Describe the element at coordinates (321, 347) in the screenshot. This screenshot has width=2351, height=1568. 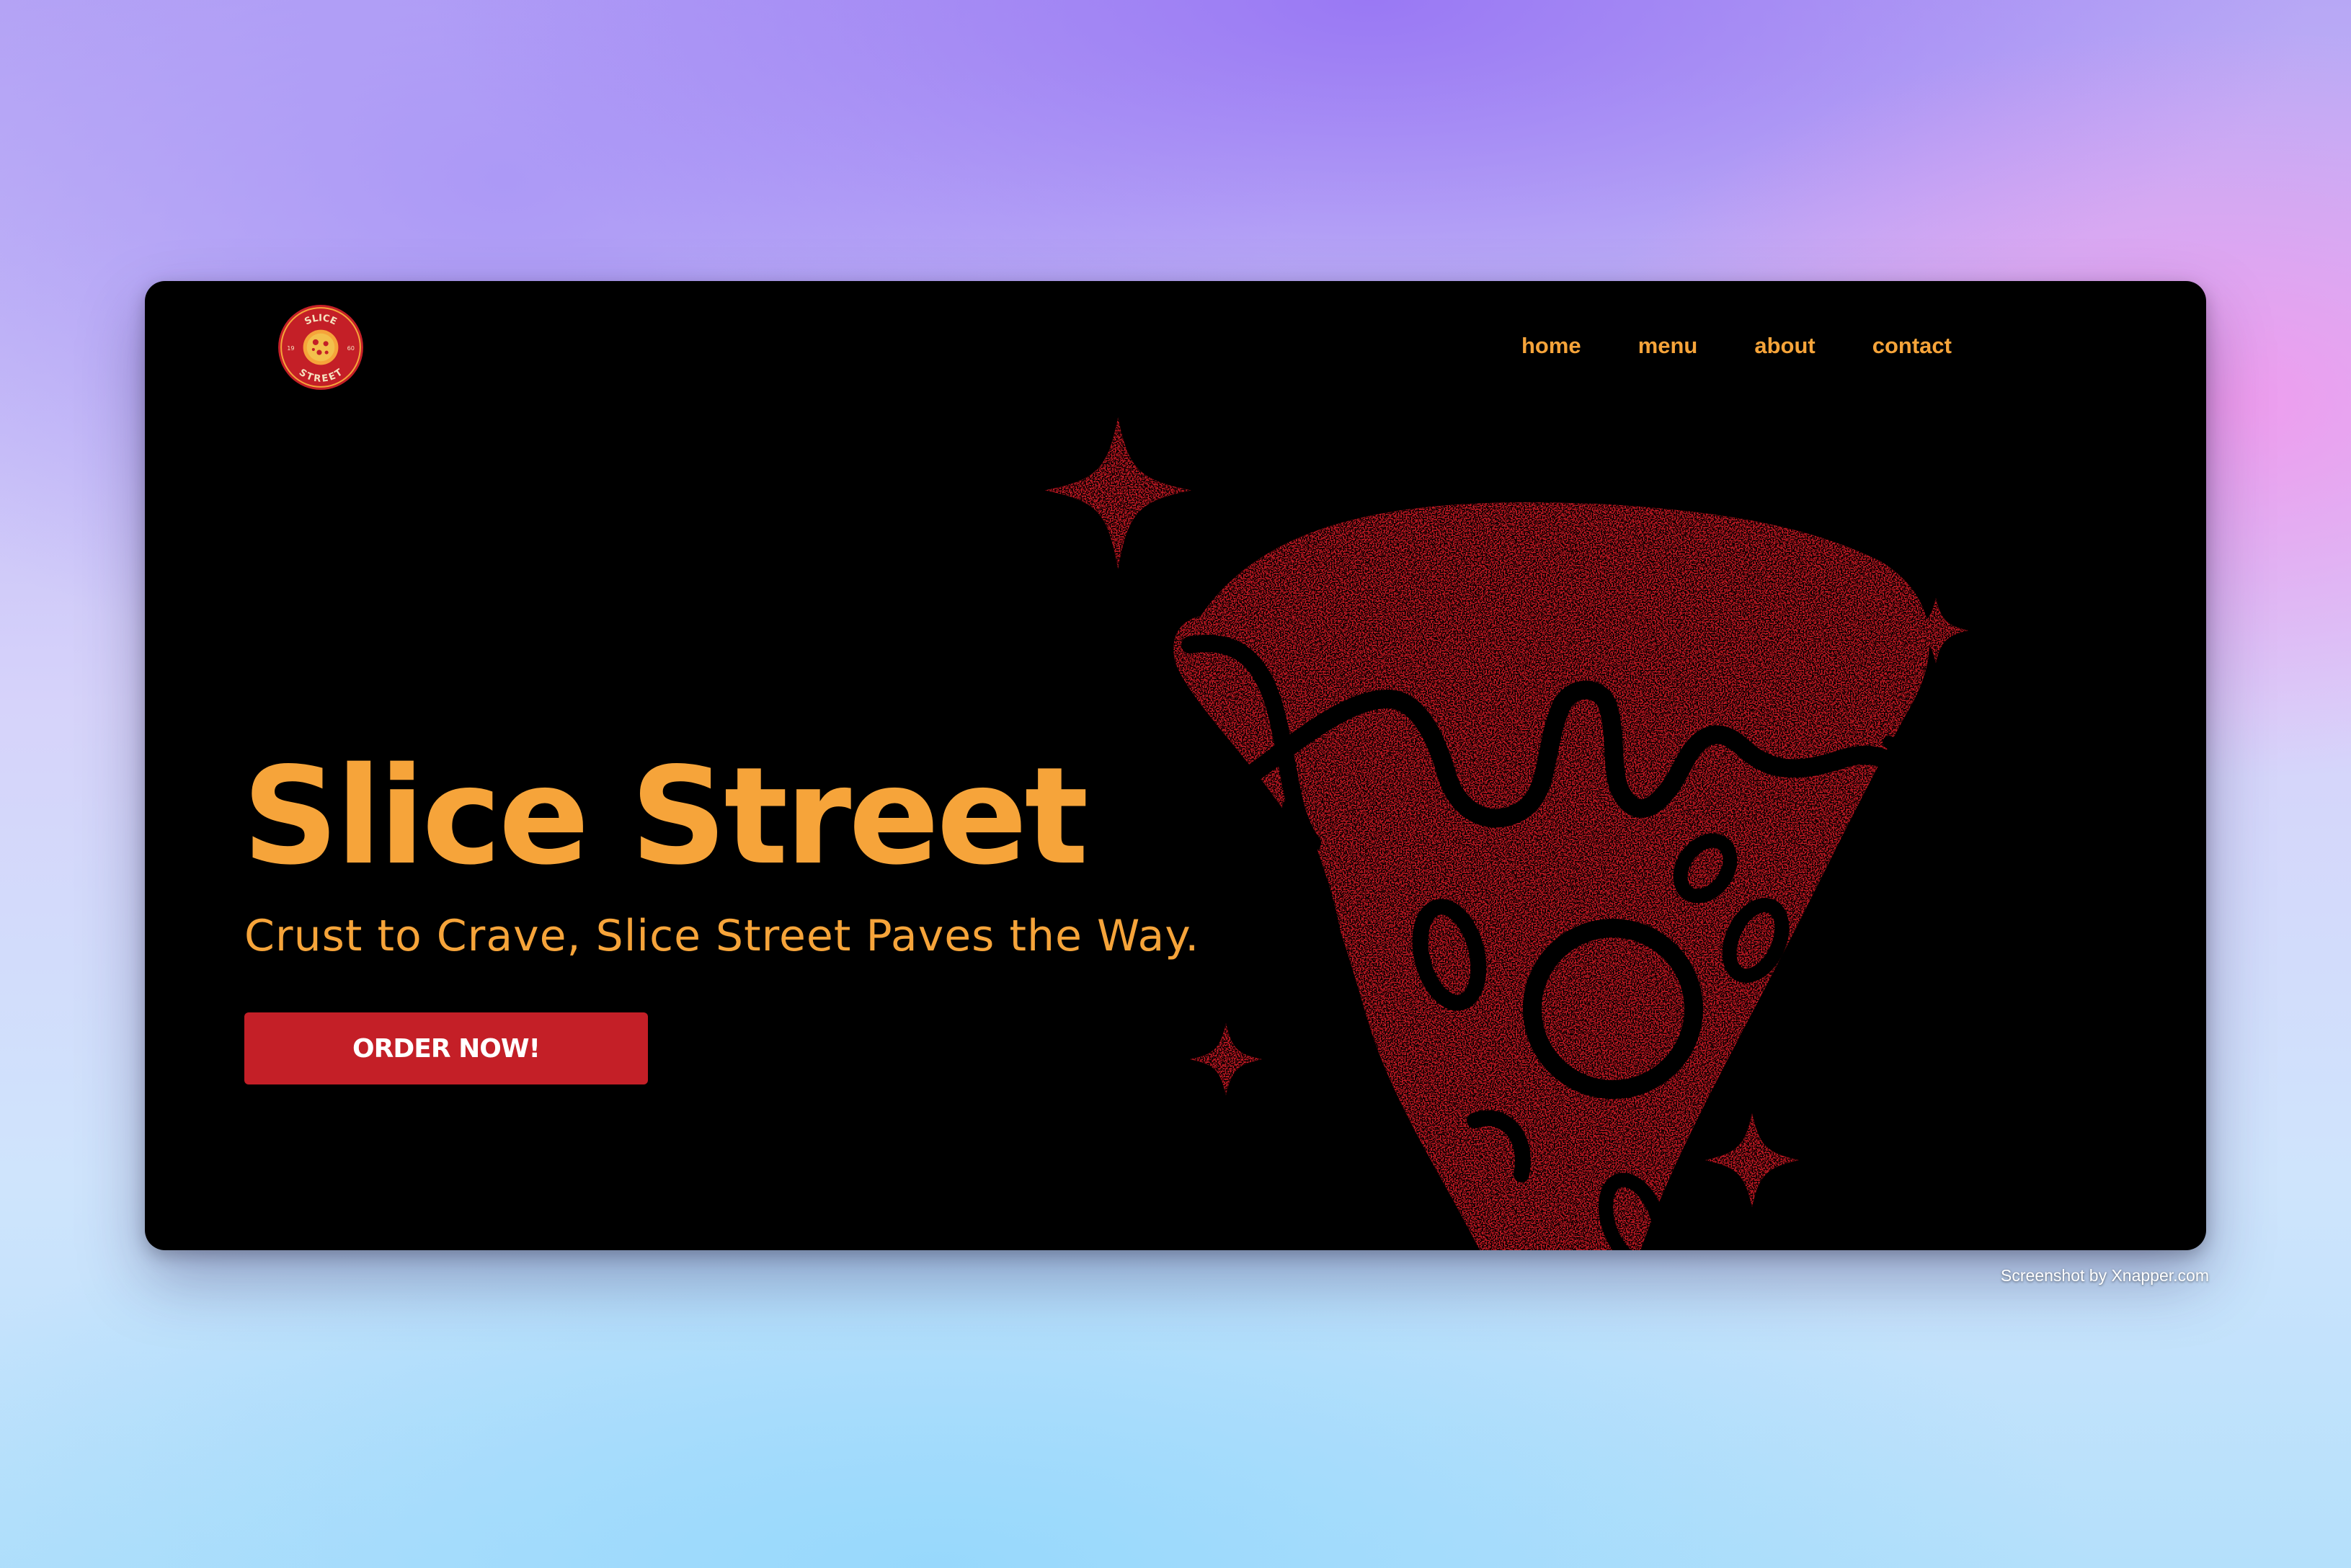
I see `slice-street-logo: SLICE STREET 19 60` at that location.